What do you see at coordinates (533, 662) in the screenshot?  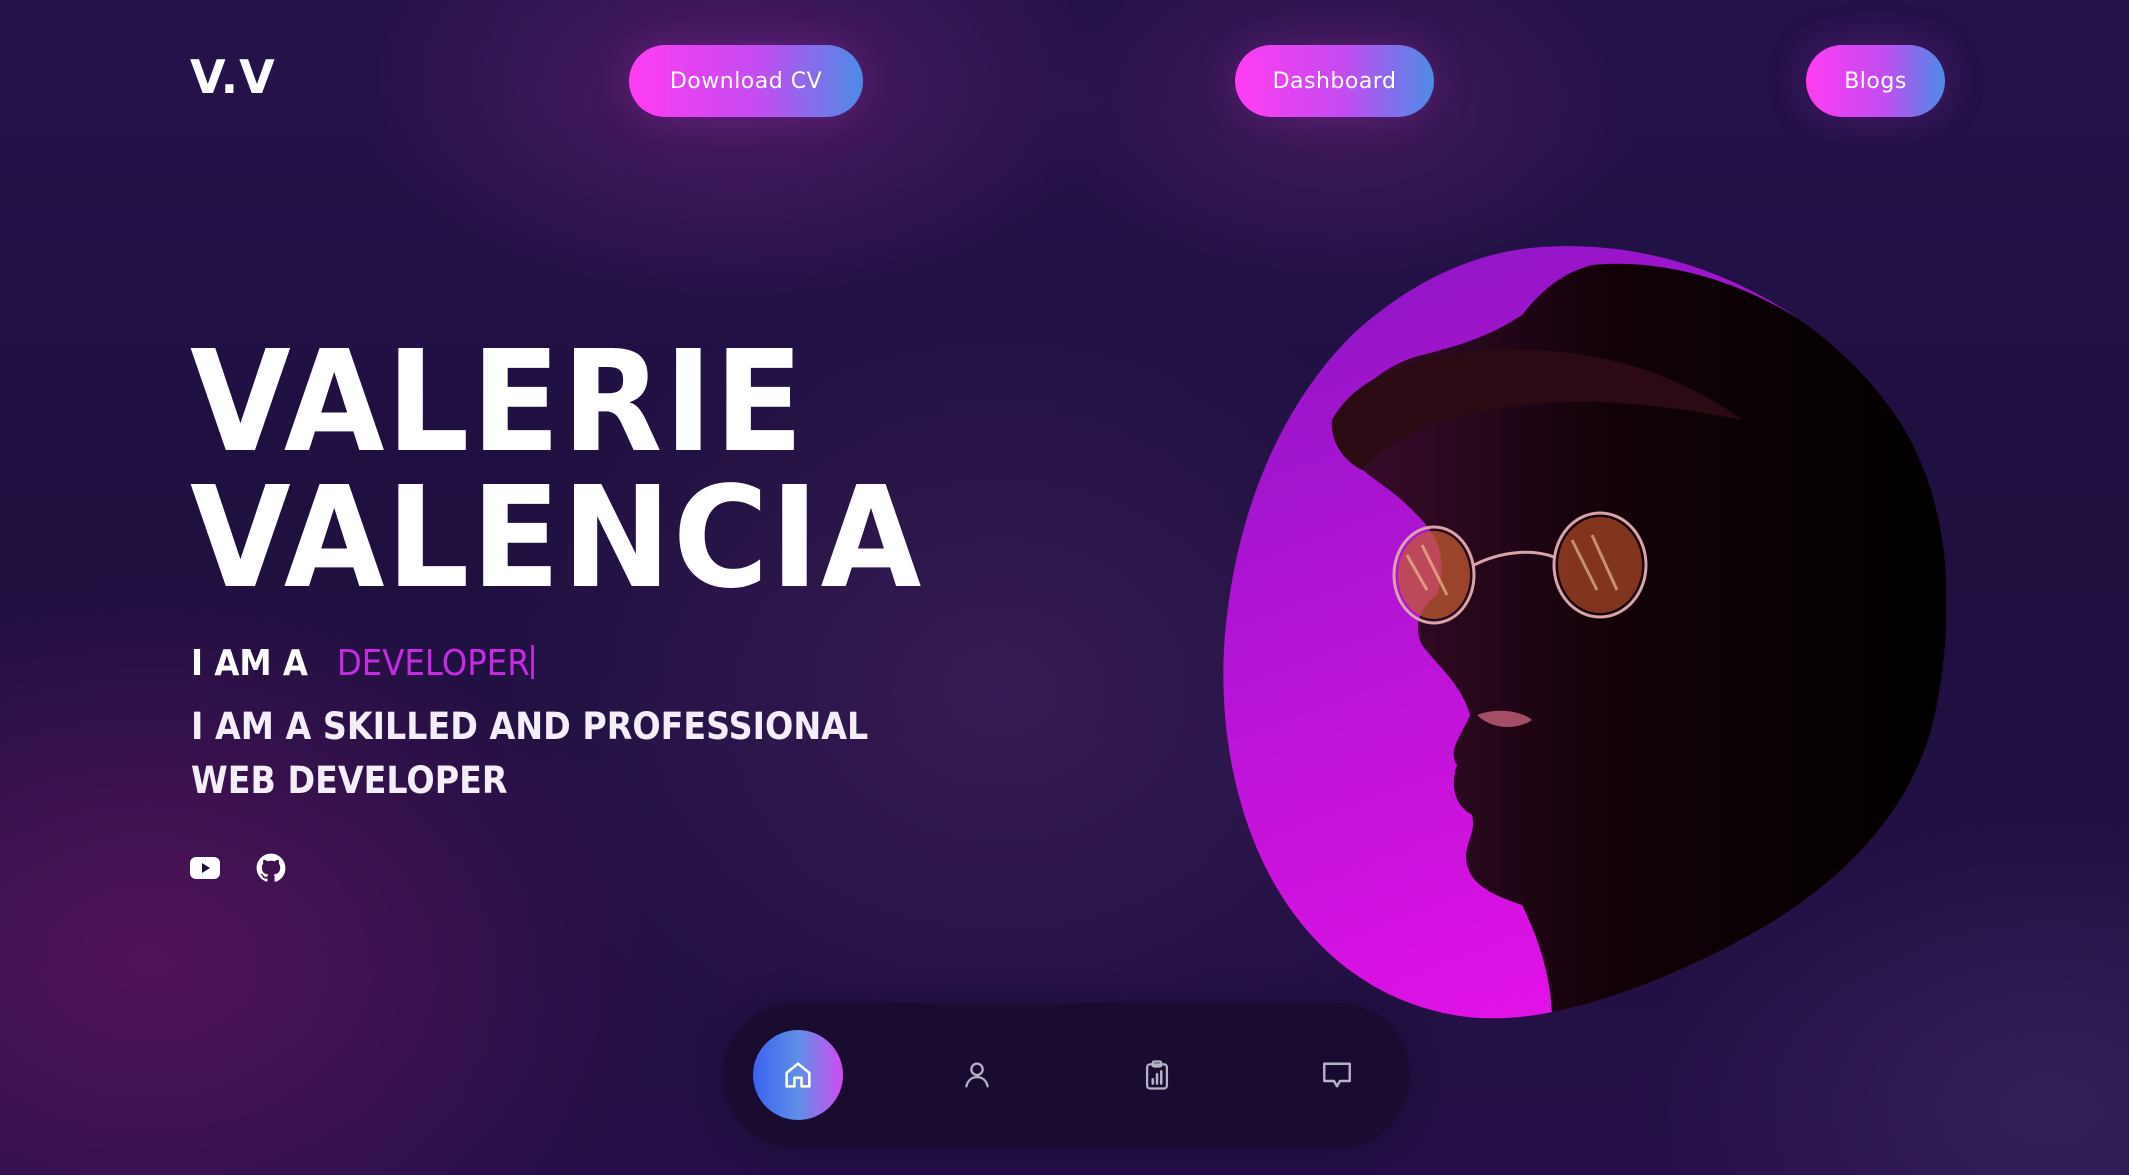 I see `typing-cursor` at bounding box center [533, 662].